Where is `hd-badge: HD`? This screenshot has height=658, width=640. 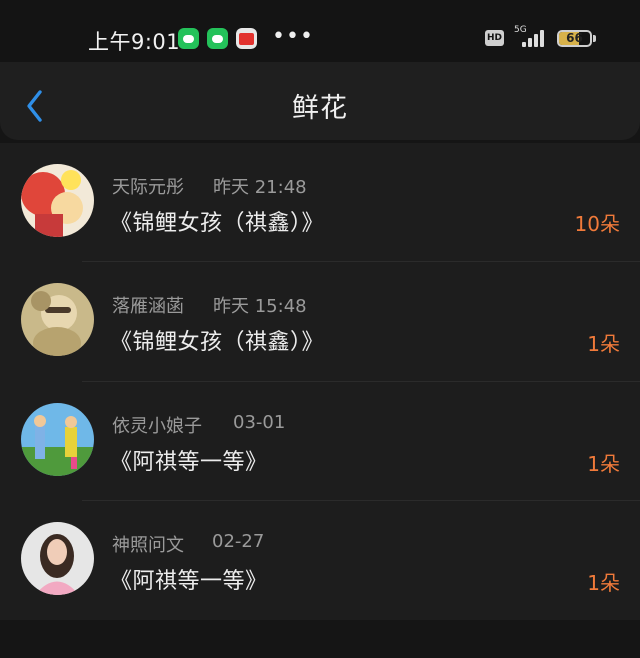
hd-badge: HD is located at coordinates (494, 38).